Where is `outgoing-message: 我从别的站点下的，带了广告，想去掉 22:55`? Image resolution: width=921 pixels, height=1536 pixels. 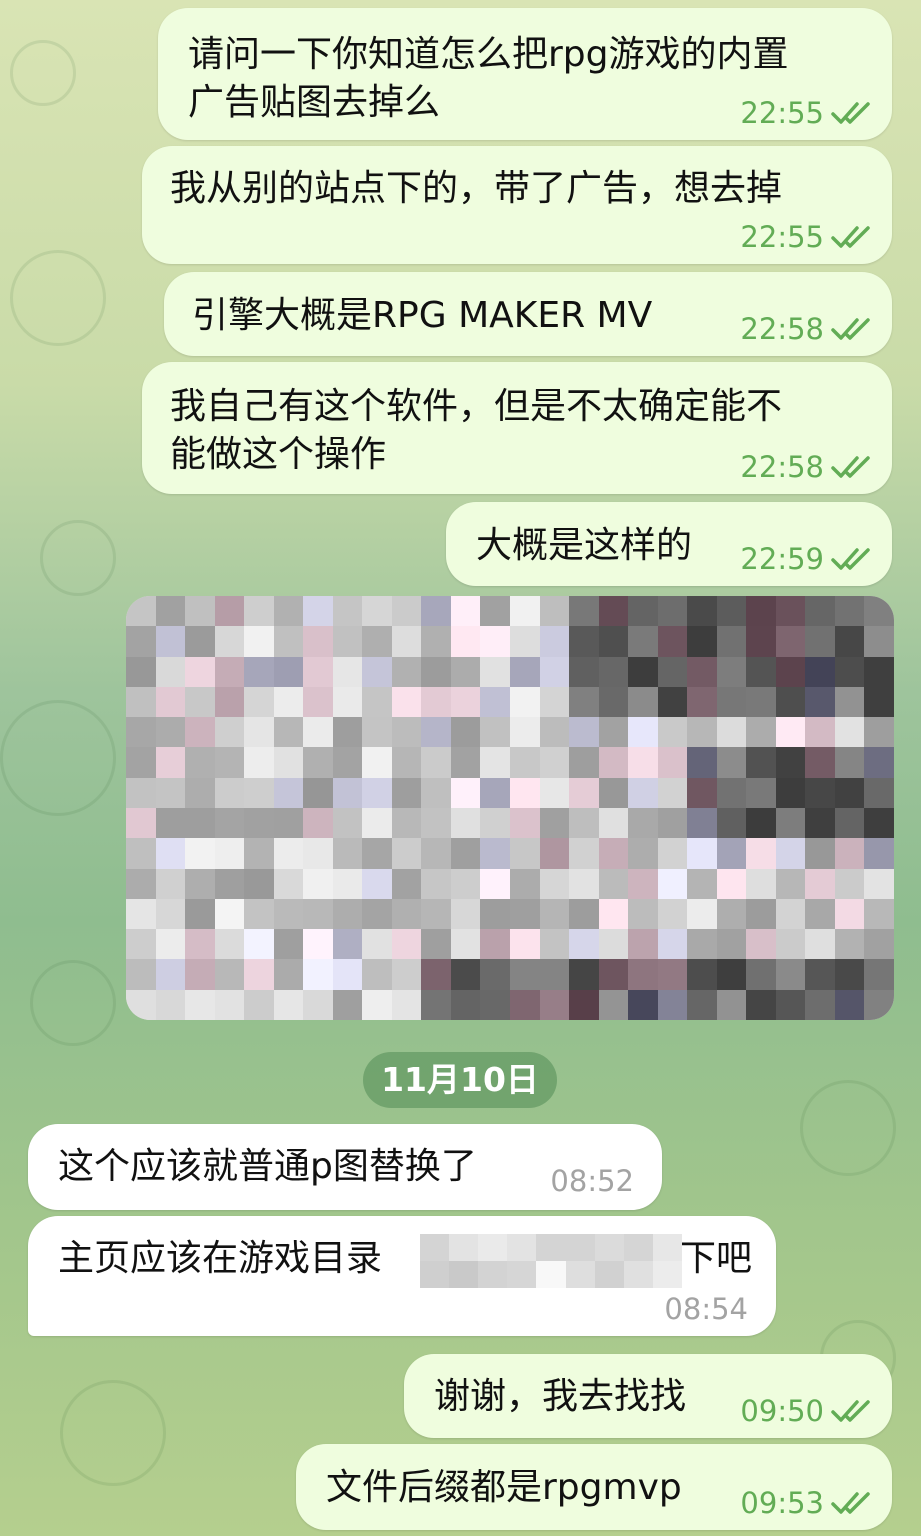 outgoing-message: 我从别的站点下的，带了广告，想去掉 22:55 is located at coordinates (517, 205).